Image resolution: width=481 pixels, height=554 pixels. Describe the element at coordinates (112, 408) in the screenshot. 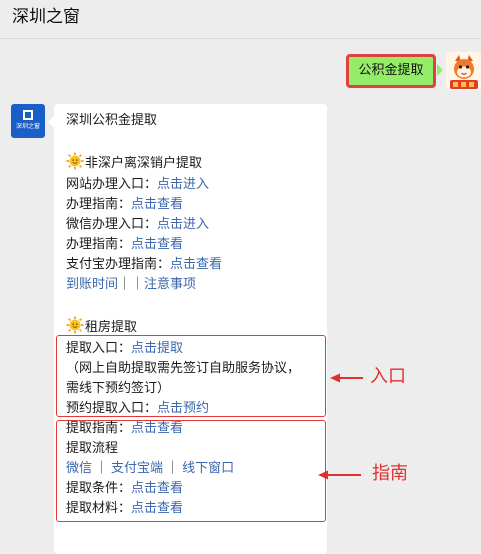

I see `row-label: 预约提取入口：` at that location.